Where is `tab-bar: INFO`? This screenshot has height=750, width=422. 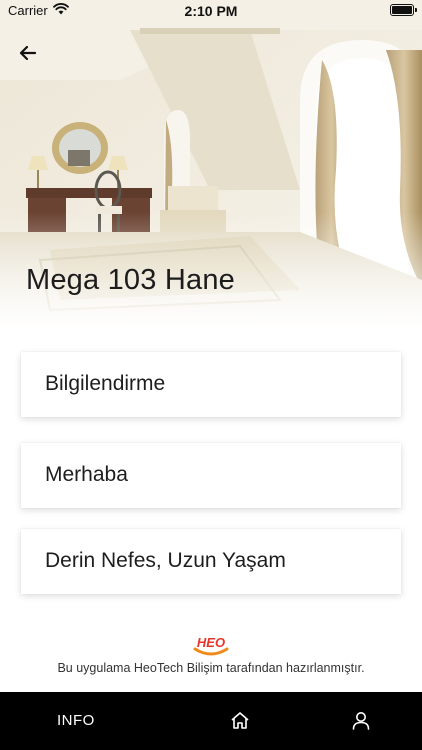
tab-bar: INFO is located at coordinates (211, 721).